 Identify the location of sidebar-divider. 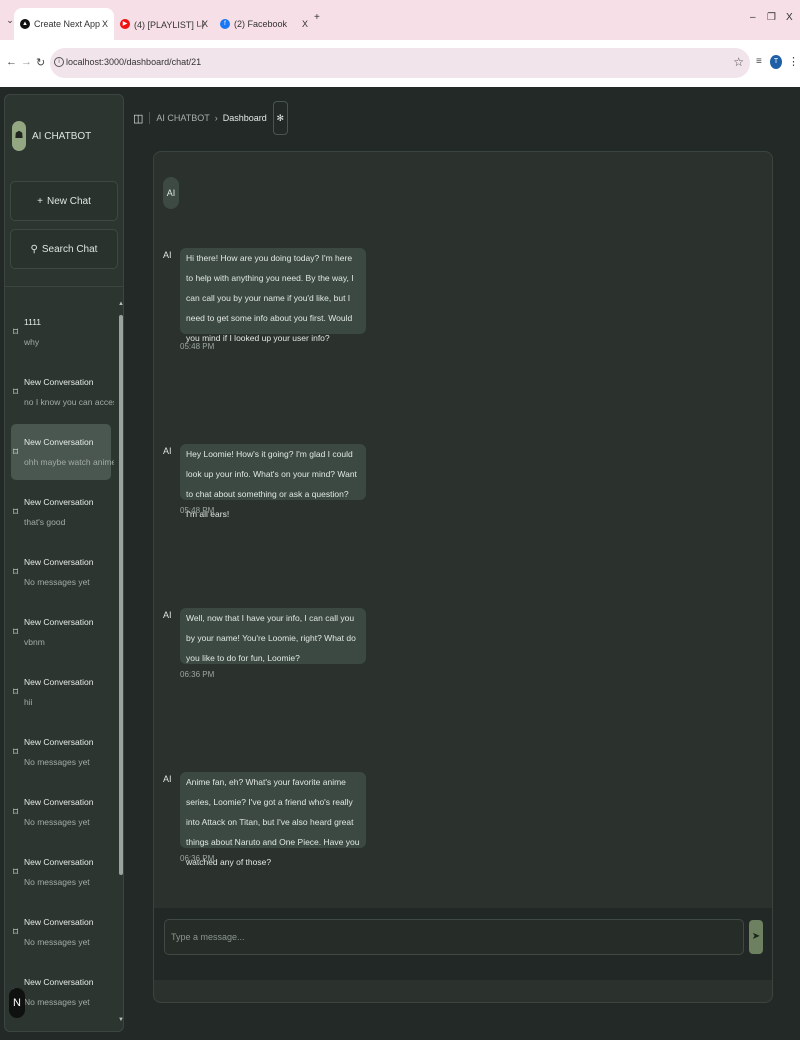
(64, 286).